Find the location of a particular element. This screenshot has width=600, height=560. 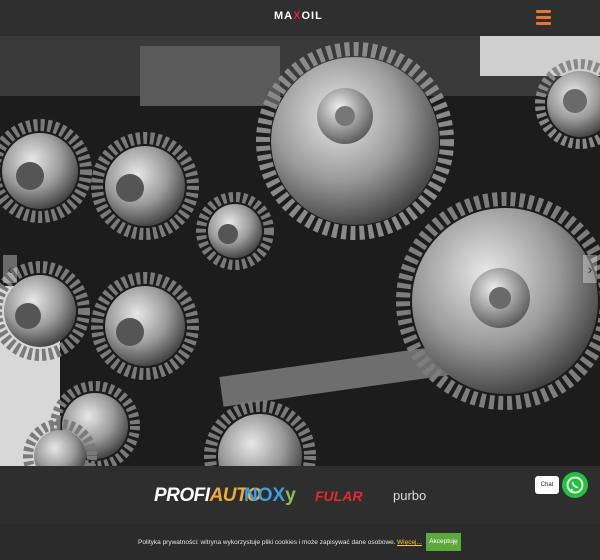

site-header: MAXOIL is located at coordinates (300, 18).